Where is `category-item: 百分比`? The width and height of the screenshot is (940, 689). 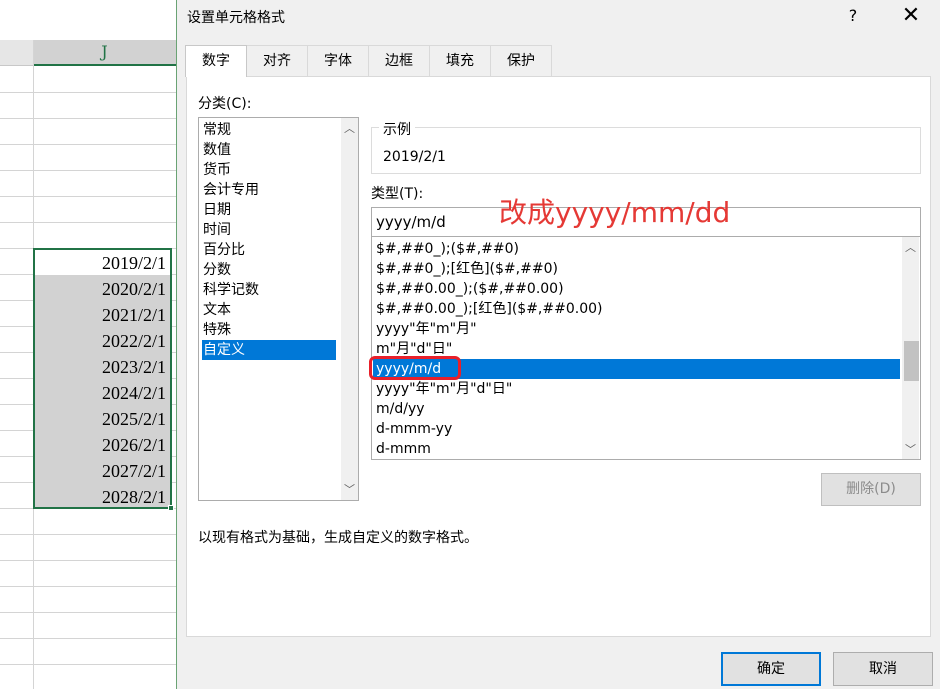 category-item: 百分比 is located at coordinates (269, 250).